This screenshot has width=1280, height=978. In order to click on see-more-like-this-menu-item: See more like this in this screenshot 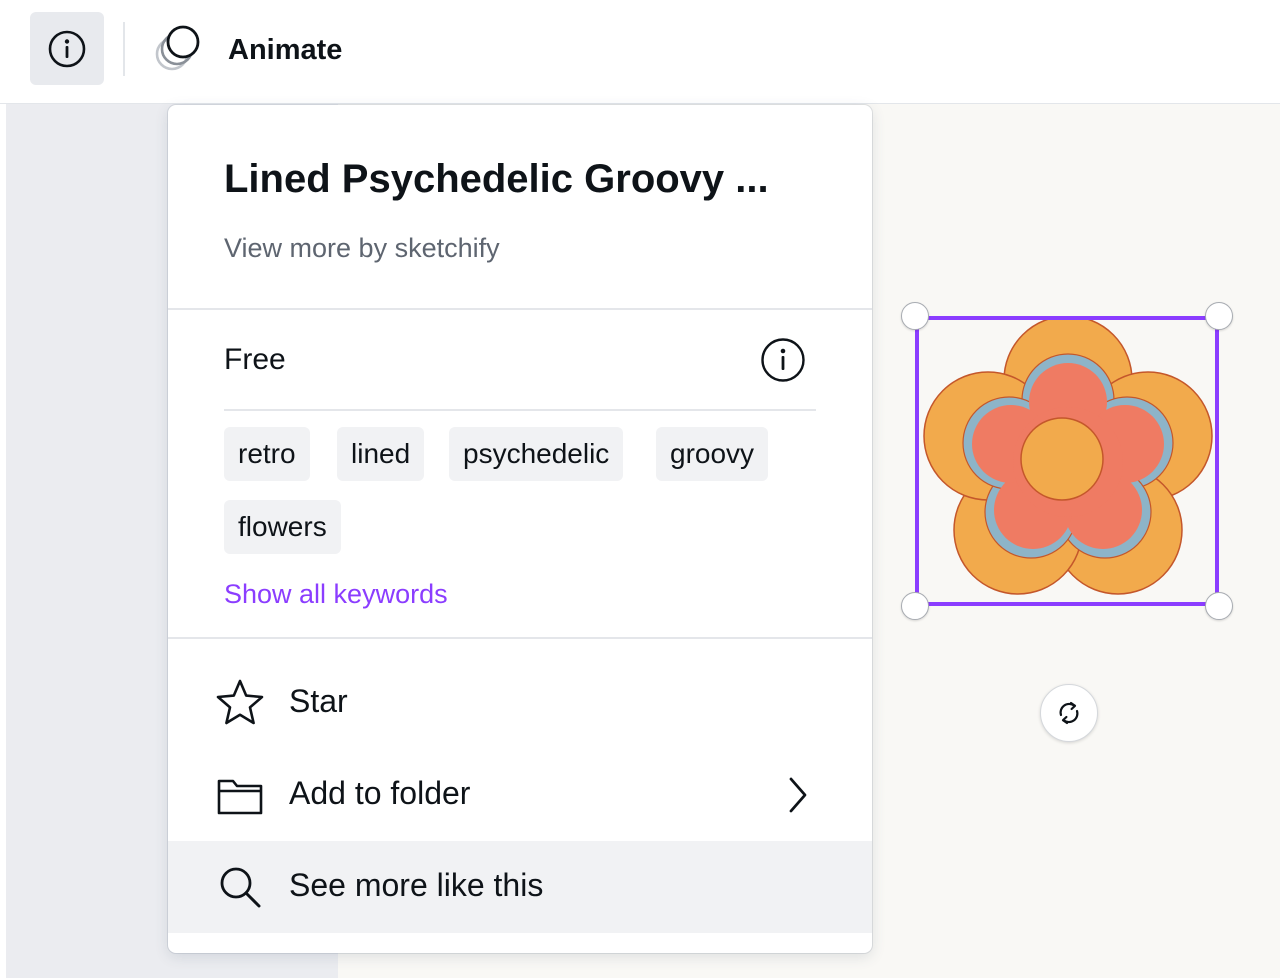, I will do `click(520, 887)`.